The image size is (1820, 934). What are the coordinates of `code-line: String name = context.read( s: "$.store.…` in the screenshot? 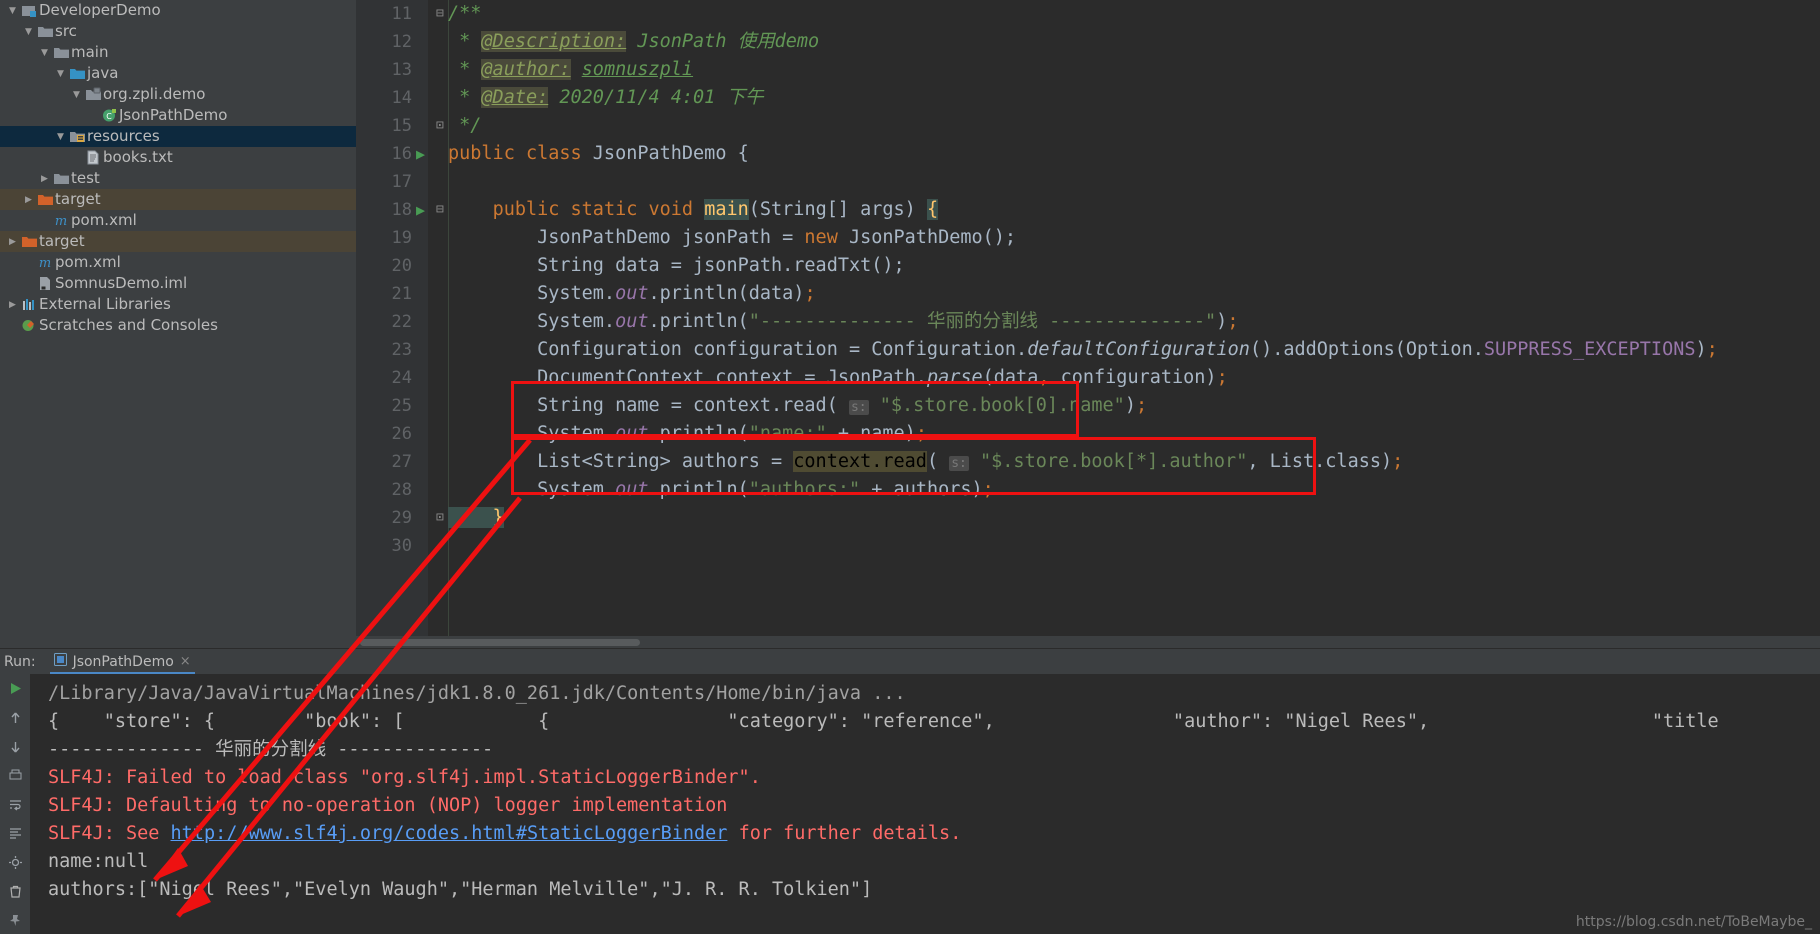 It's located at (797, 407).